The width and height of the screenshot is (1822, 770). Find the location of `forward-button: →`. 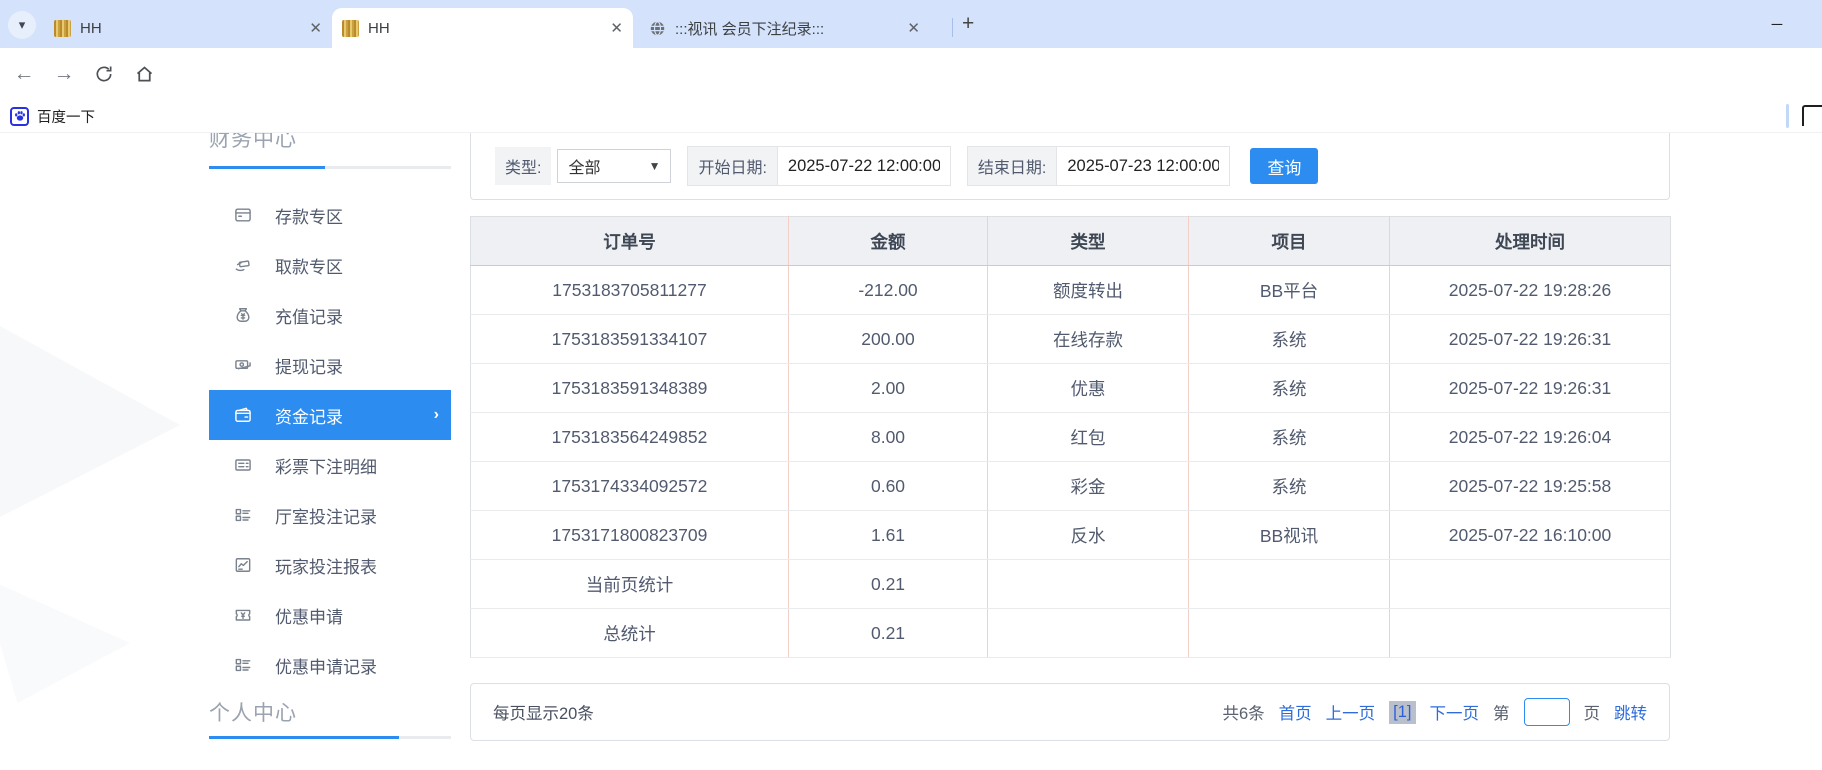

forward-button: → is located at coordinates (64, 74).